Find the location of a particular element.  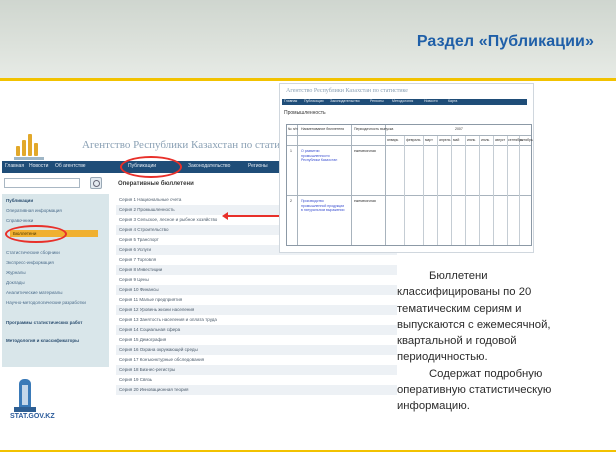

header-year: 2007 is located at coordinates (459, 129).